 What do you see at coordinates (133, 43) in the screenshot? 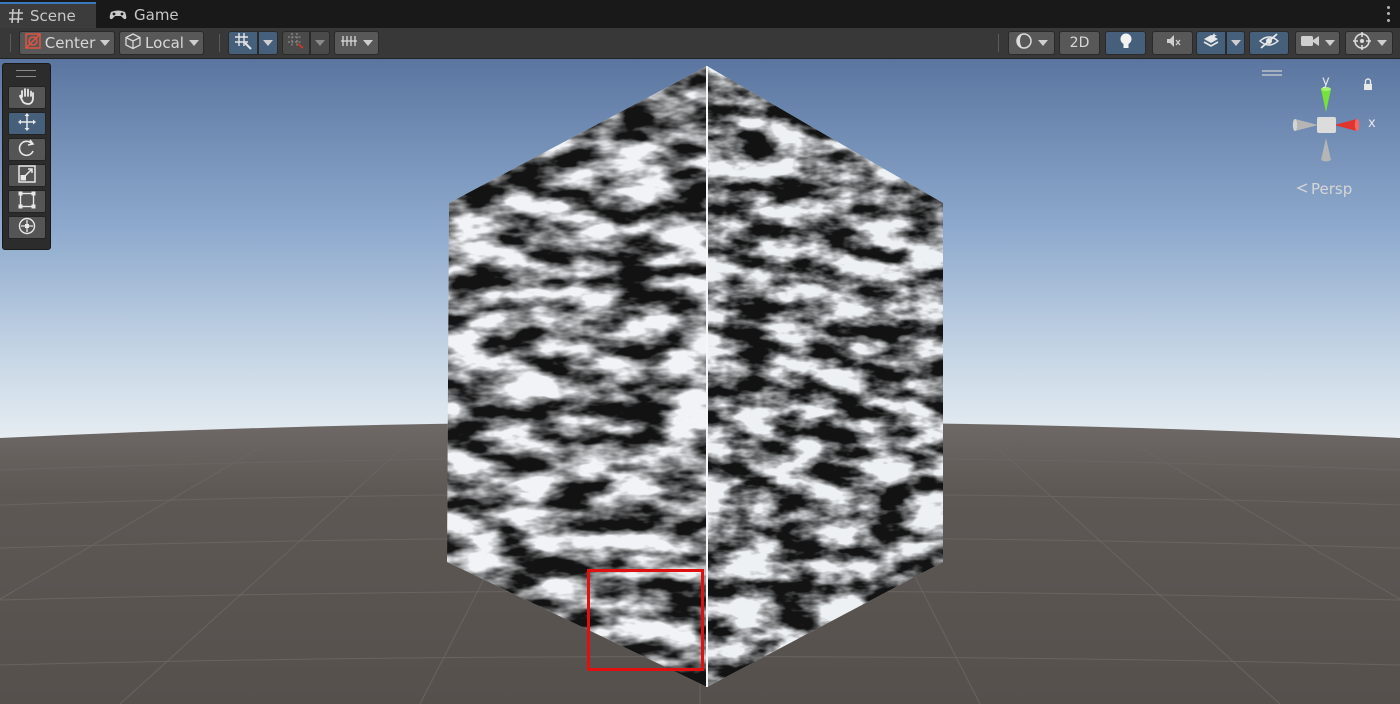
I see `local-cube-icon` at bounding box center [133, 43].